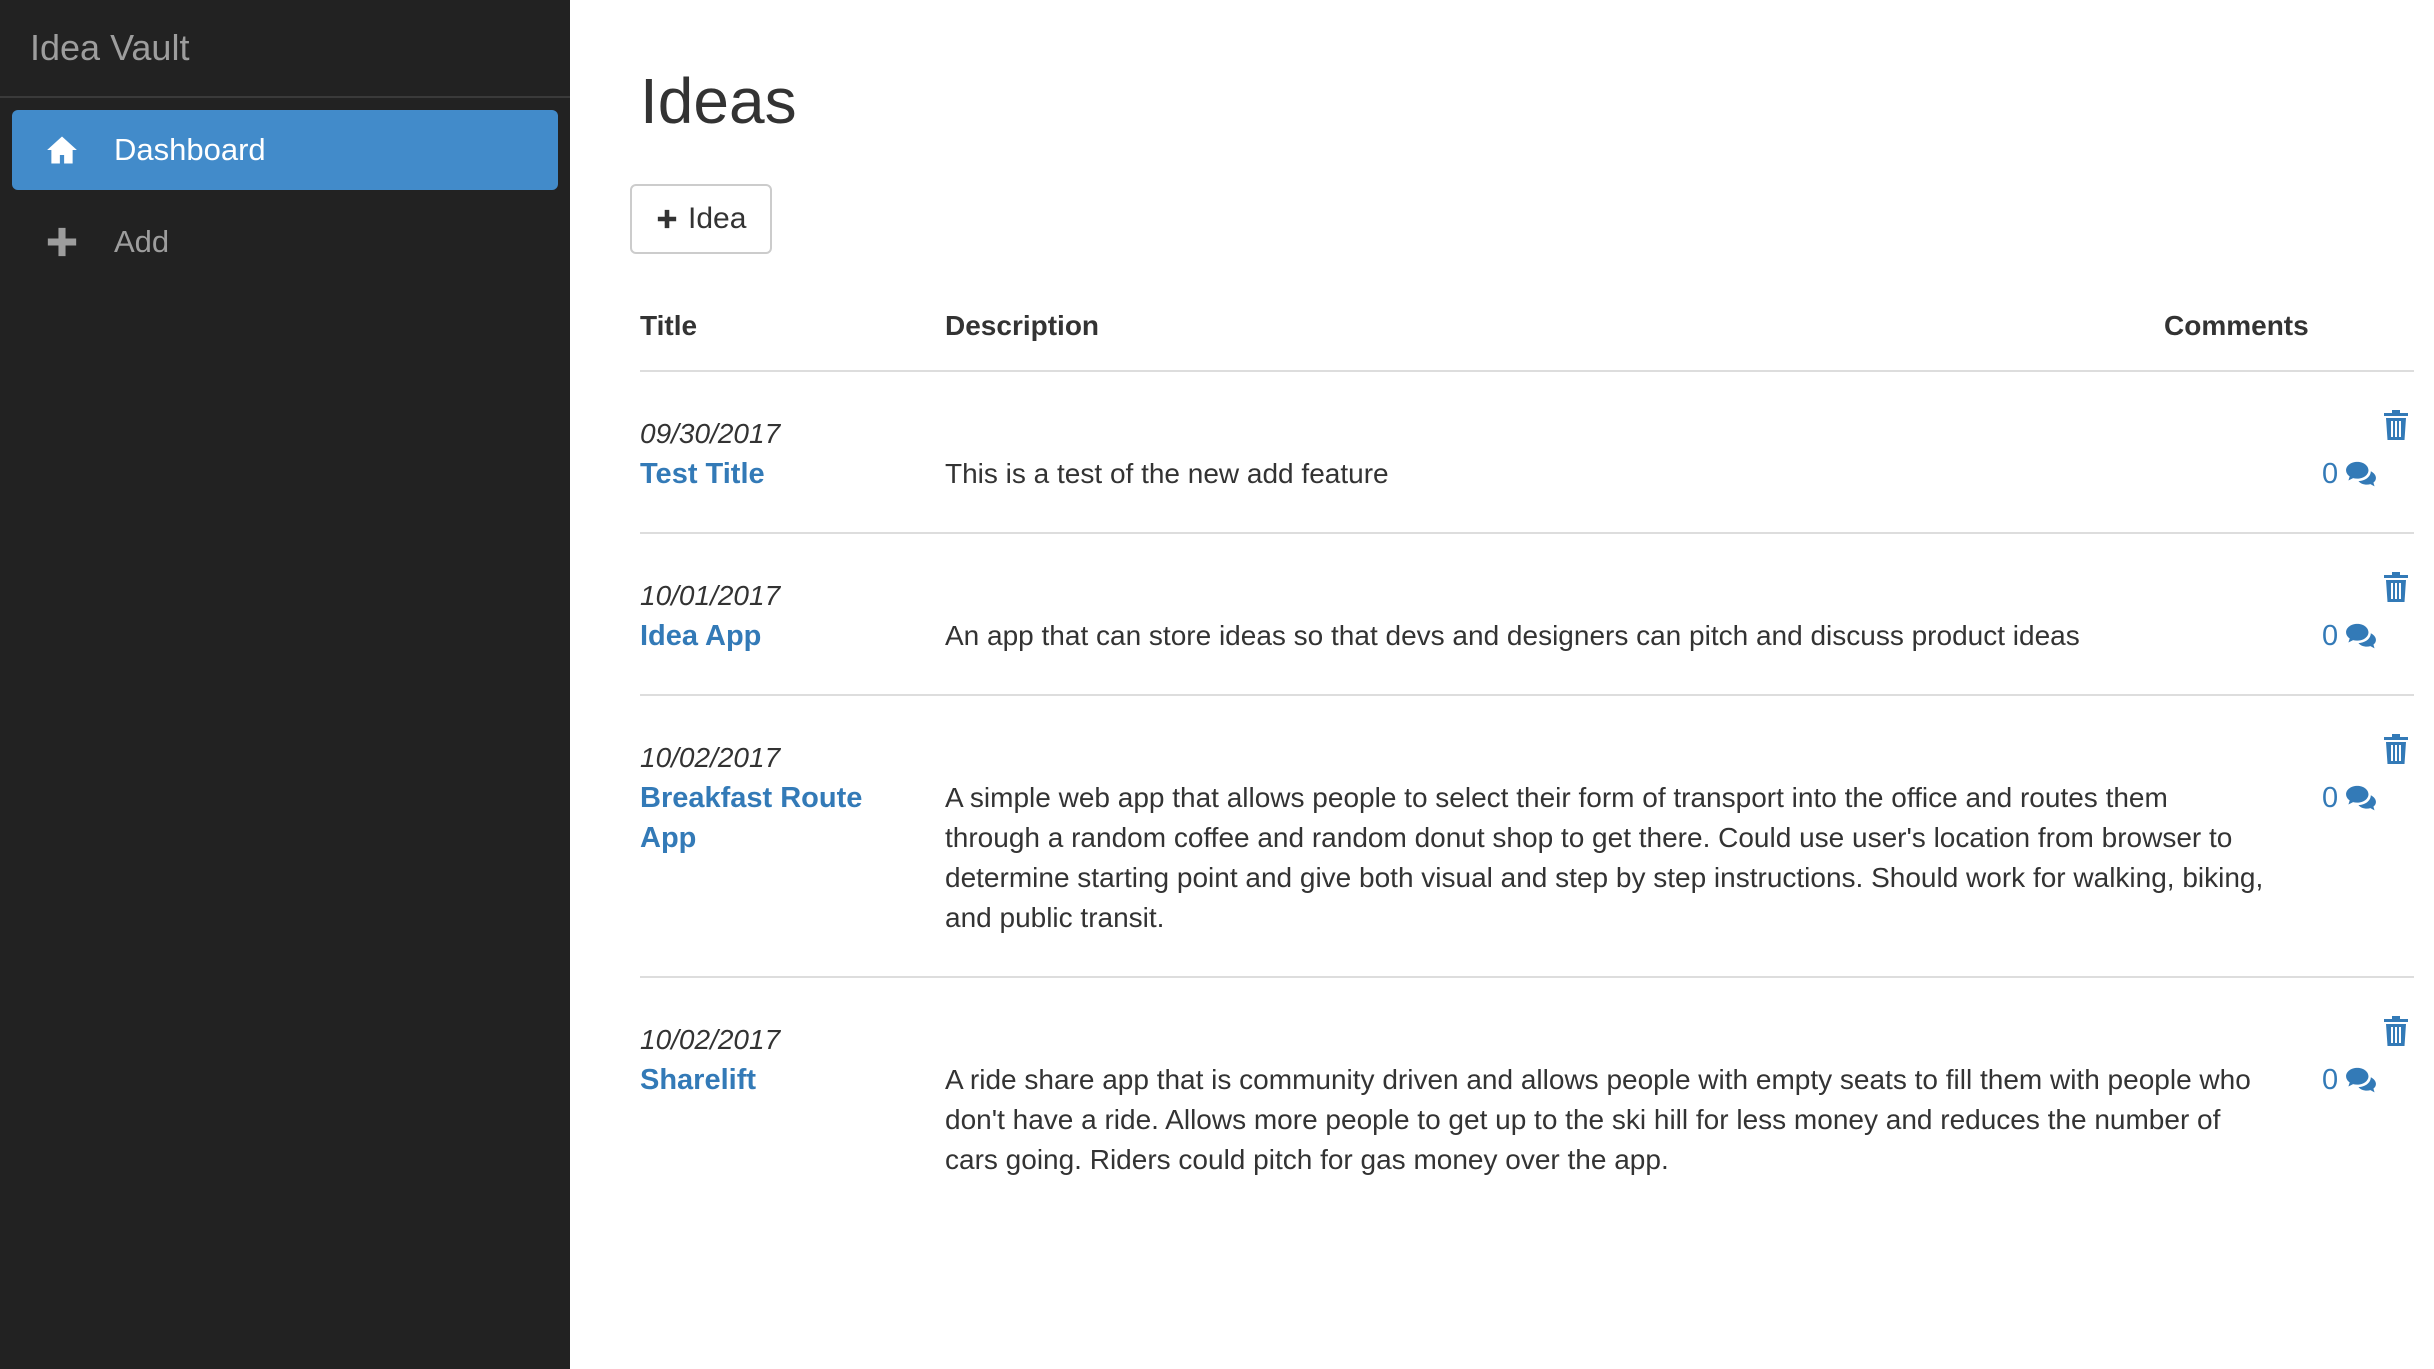 This screenshot has height=1369, width=2434. What do you see at coordinates (190, 149) in the screenshot?
I see `sidebar-item-label: Dashboard` at bounding box center [190, 149].